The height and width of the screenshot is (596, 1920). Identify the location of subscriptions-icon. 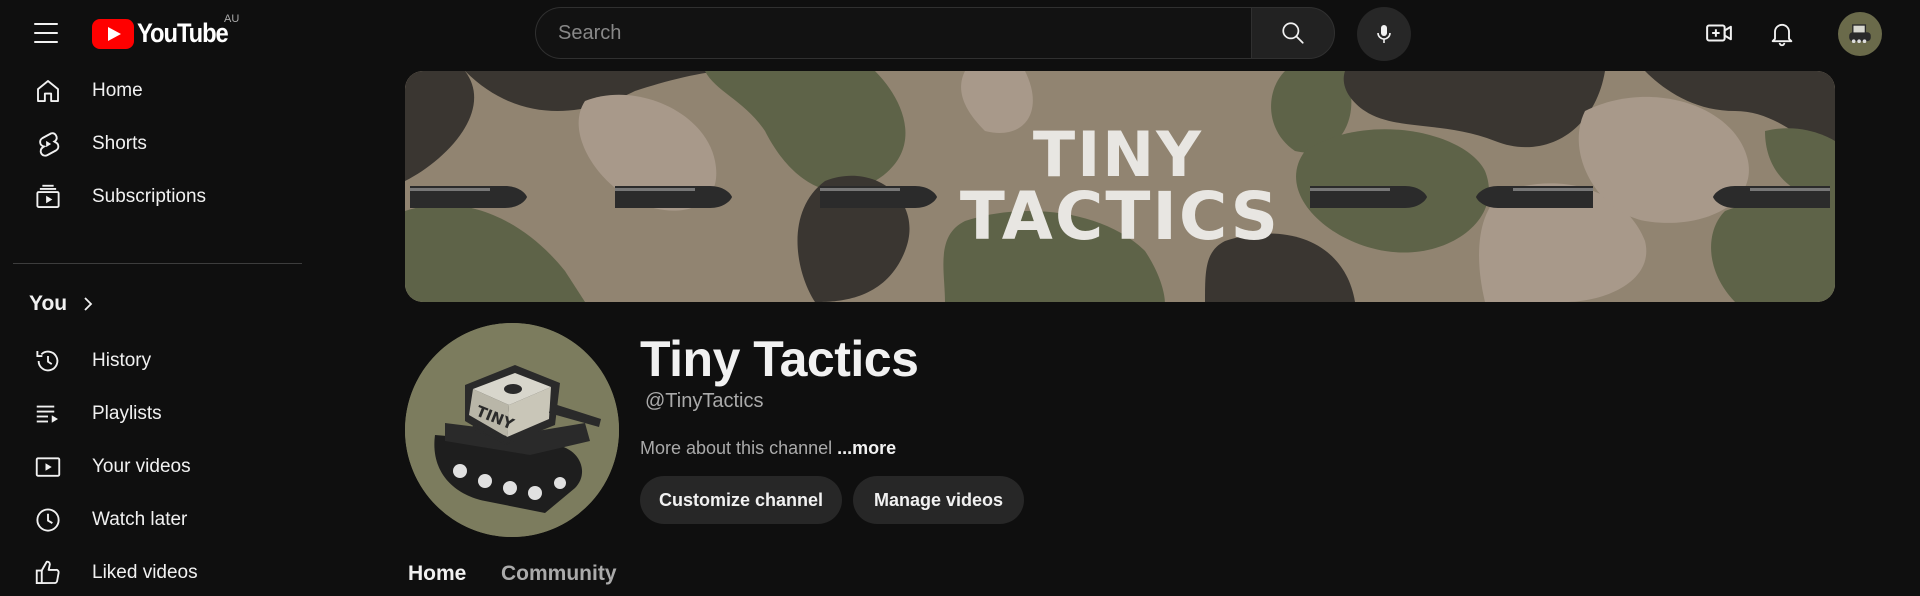
(48, 196).